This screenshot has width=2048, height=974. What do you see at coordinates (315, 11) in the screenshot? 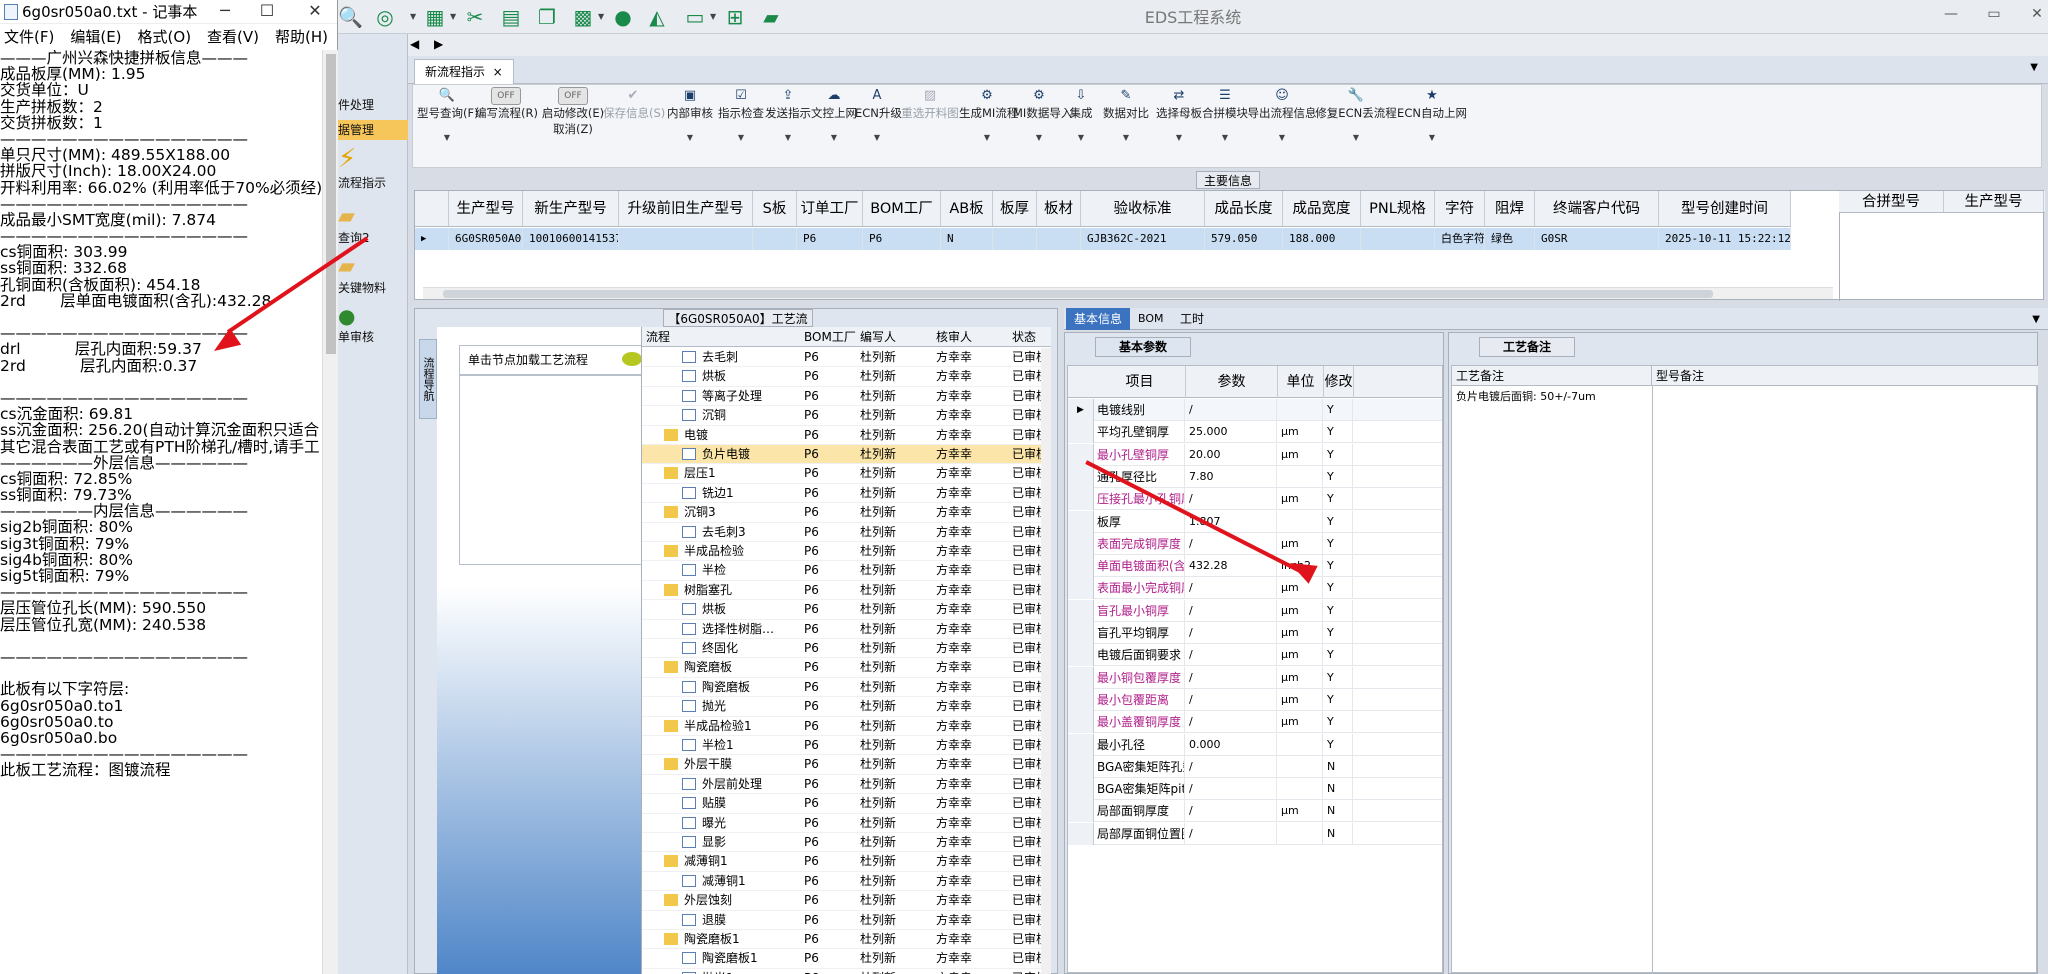
I see `close-button: ✕` at bounding box center [315, 11].